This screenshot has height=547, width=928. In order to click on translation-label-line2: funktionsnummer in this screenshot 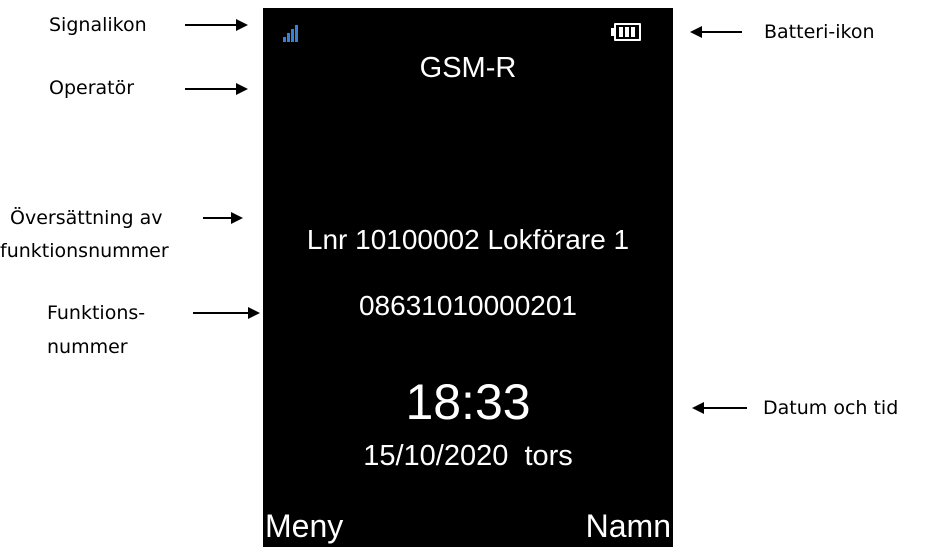, I will do `click(84, 251)`.